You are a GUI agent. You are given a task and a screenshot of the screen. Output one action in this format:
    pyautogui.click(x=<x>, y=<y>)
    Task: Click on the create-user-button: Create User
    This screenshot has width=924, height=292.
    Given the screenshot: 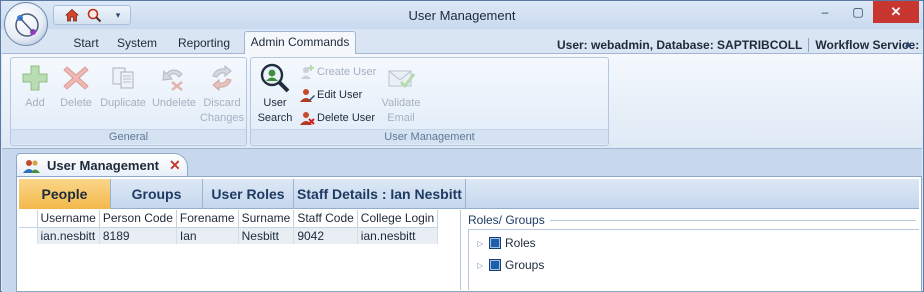 What is the action you would take?
    pyautogui.click(x=337, y=72)
    